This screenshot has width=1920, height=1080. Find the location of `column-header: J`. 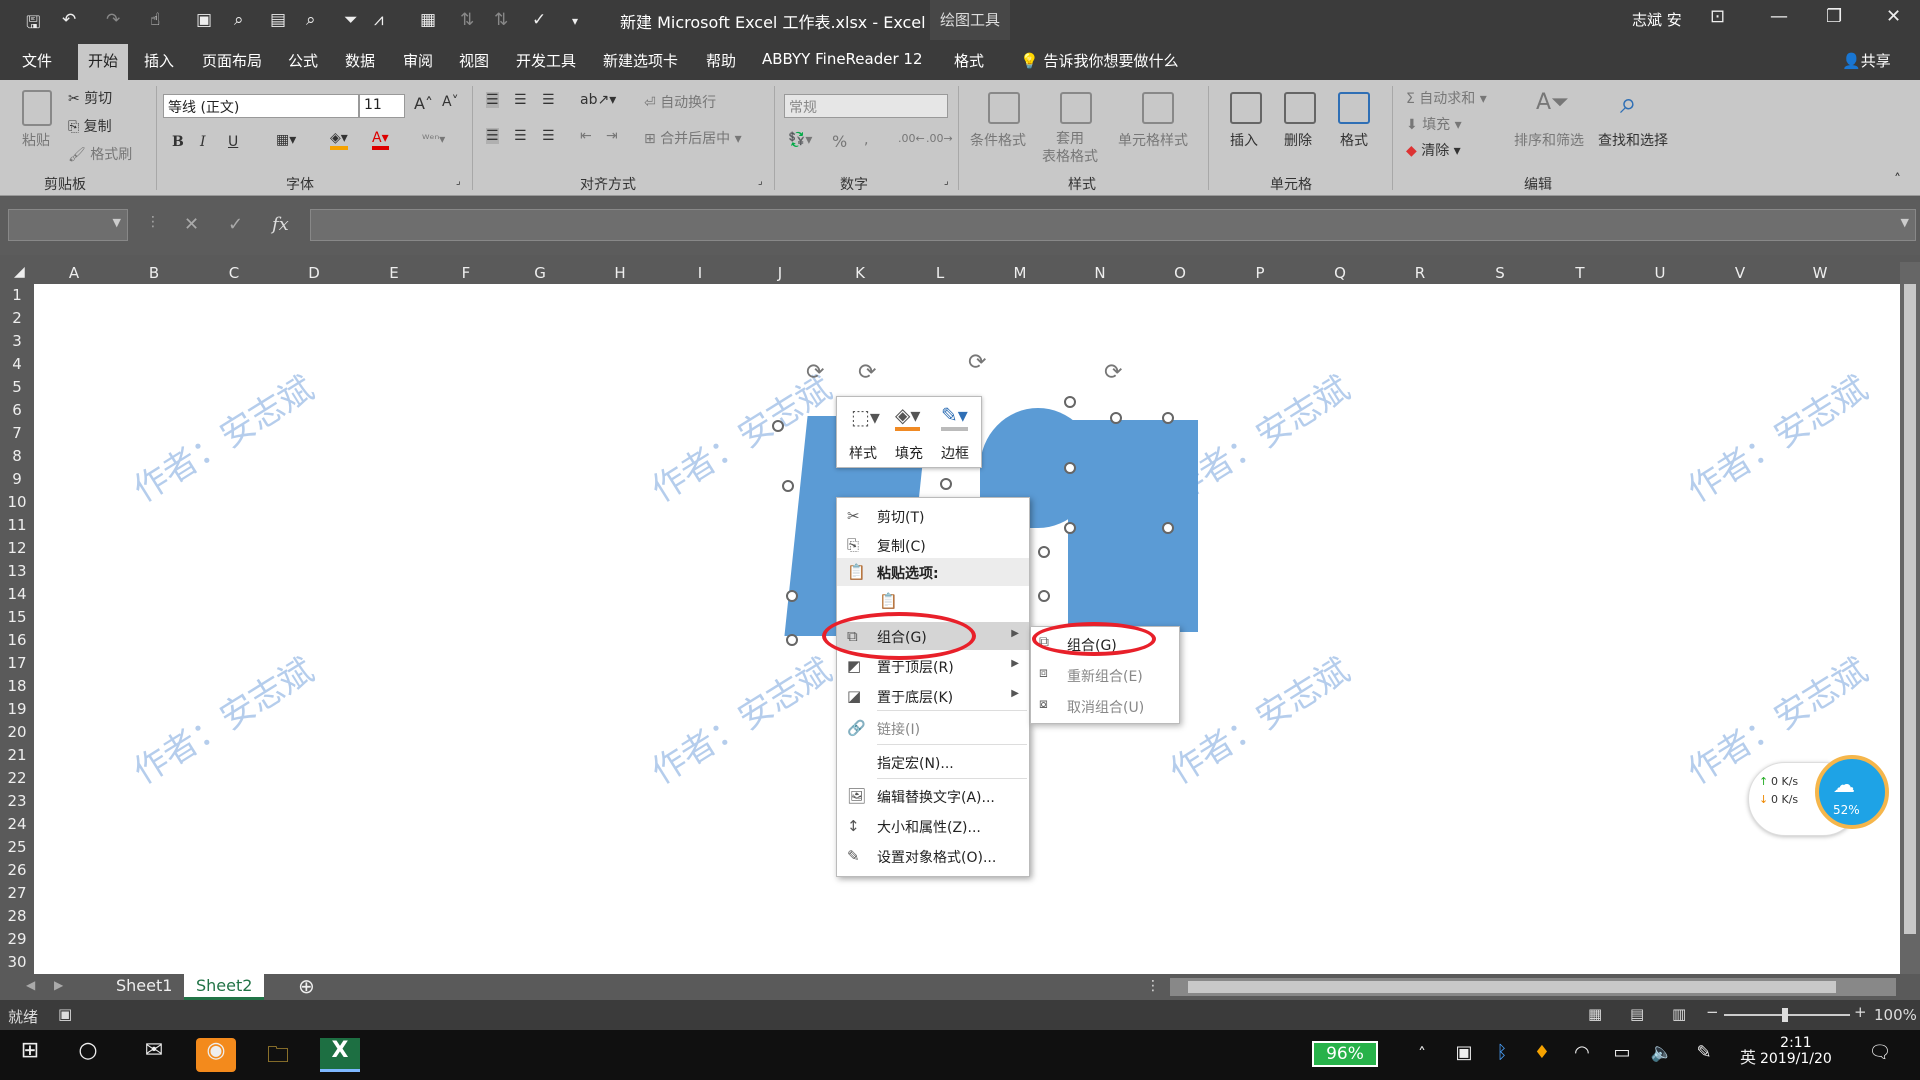

column-header: J is located at coordinates (780, 273).